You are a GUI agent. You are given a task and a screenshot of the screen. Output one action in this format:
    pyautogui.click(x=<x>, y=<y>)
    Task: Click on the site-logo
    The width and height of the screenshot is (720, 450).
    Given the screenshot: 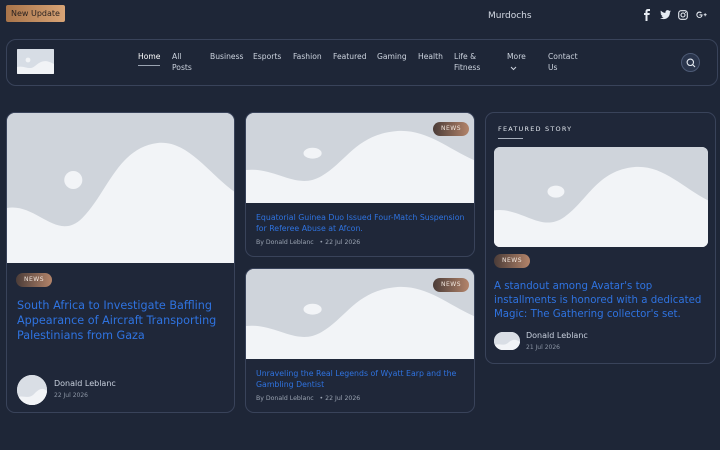 What is the action you would take?
    pyautogui.click(x=35, y=61)
    